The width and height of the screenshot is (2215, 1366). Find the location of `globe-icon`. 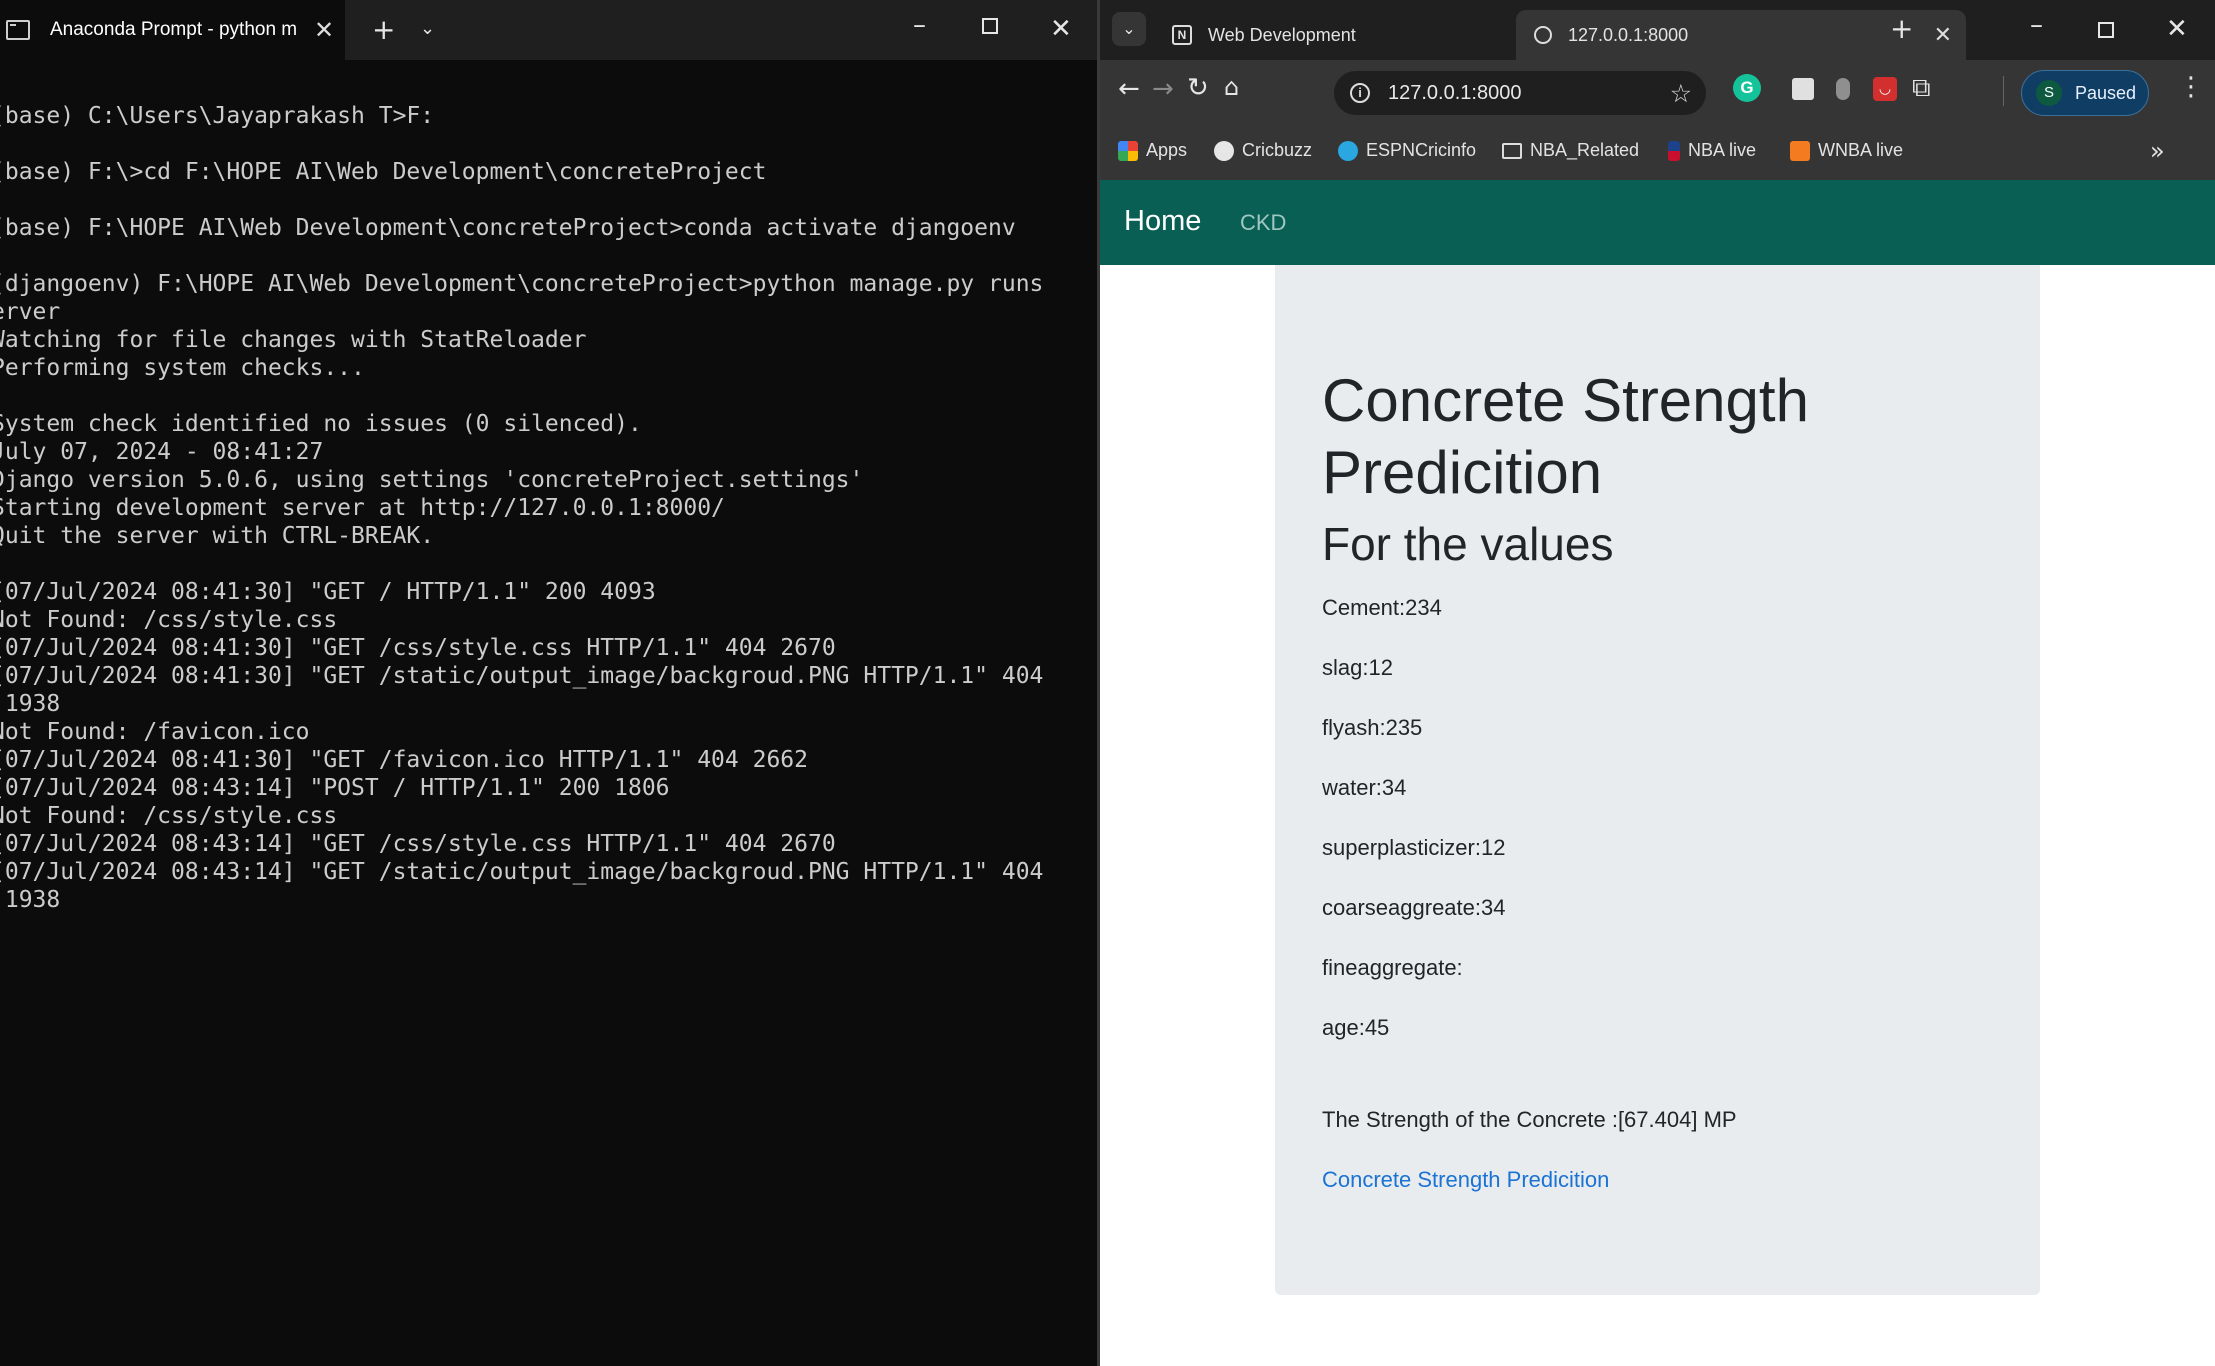

globe-icon is located at coordinates (1543, 35).